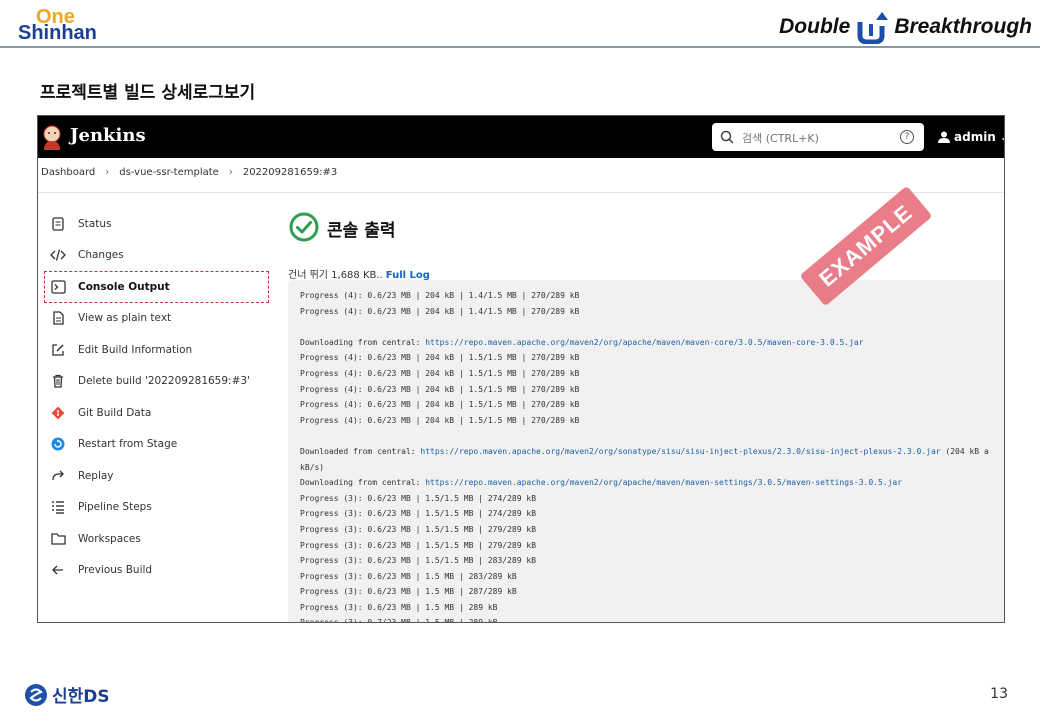 Image resolution: width=1040 pixels, height=720 pixels. Describe the element at coordinates (58, 507) in the screenshot. I see `list-icon` at that location.